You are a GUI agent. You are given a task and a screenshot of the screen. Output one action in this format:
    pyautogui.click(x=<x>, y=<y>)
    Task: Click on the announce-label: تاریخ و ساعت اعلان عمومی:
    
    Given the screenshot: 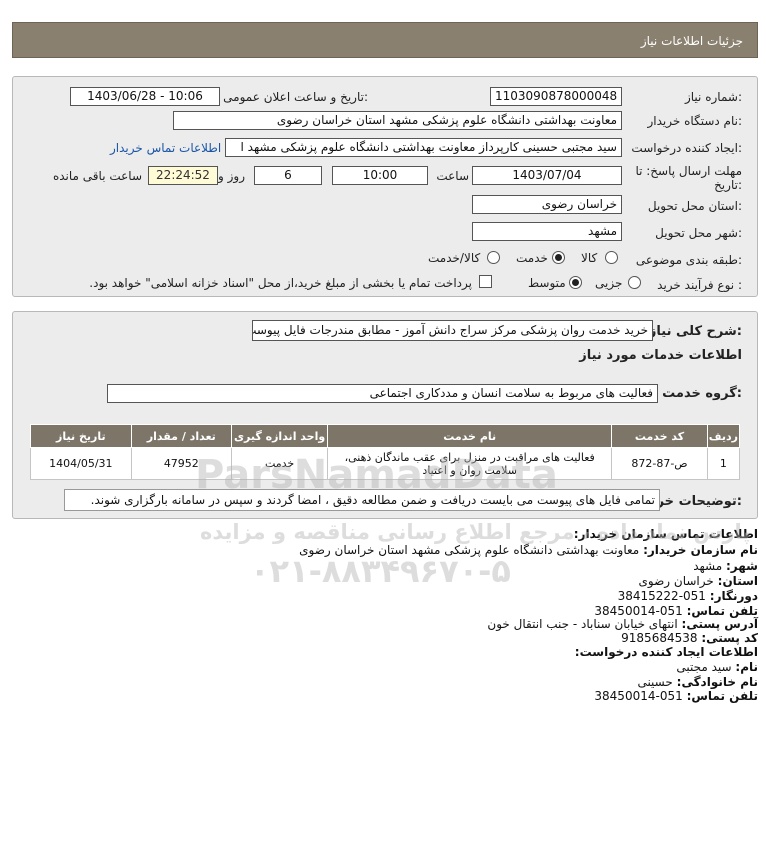 What is the action you would take?
    pyautogui.click(x=295, y=97)
    